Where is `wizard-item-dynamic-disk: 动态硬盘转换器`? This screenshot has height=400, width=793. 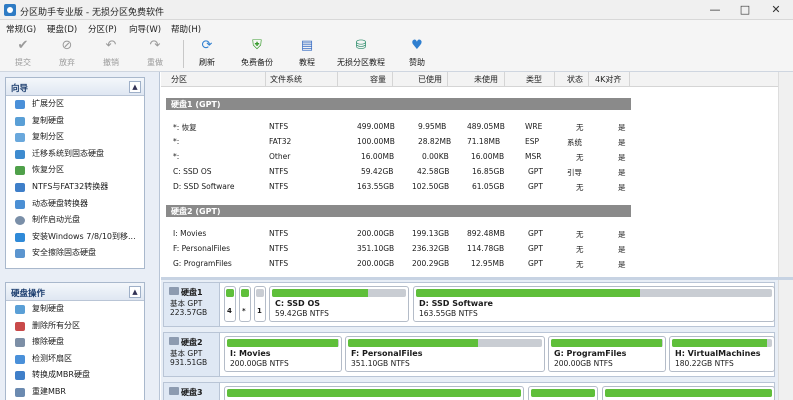
wizard-item-dynamic-disk: 动态硬盘转换器 is located at coordinates (75, 204).